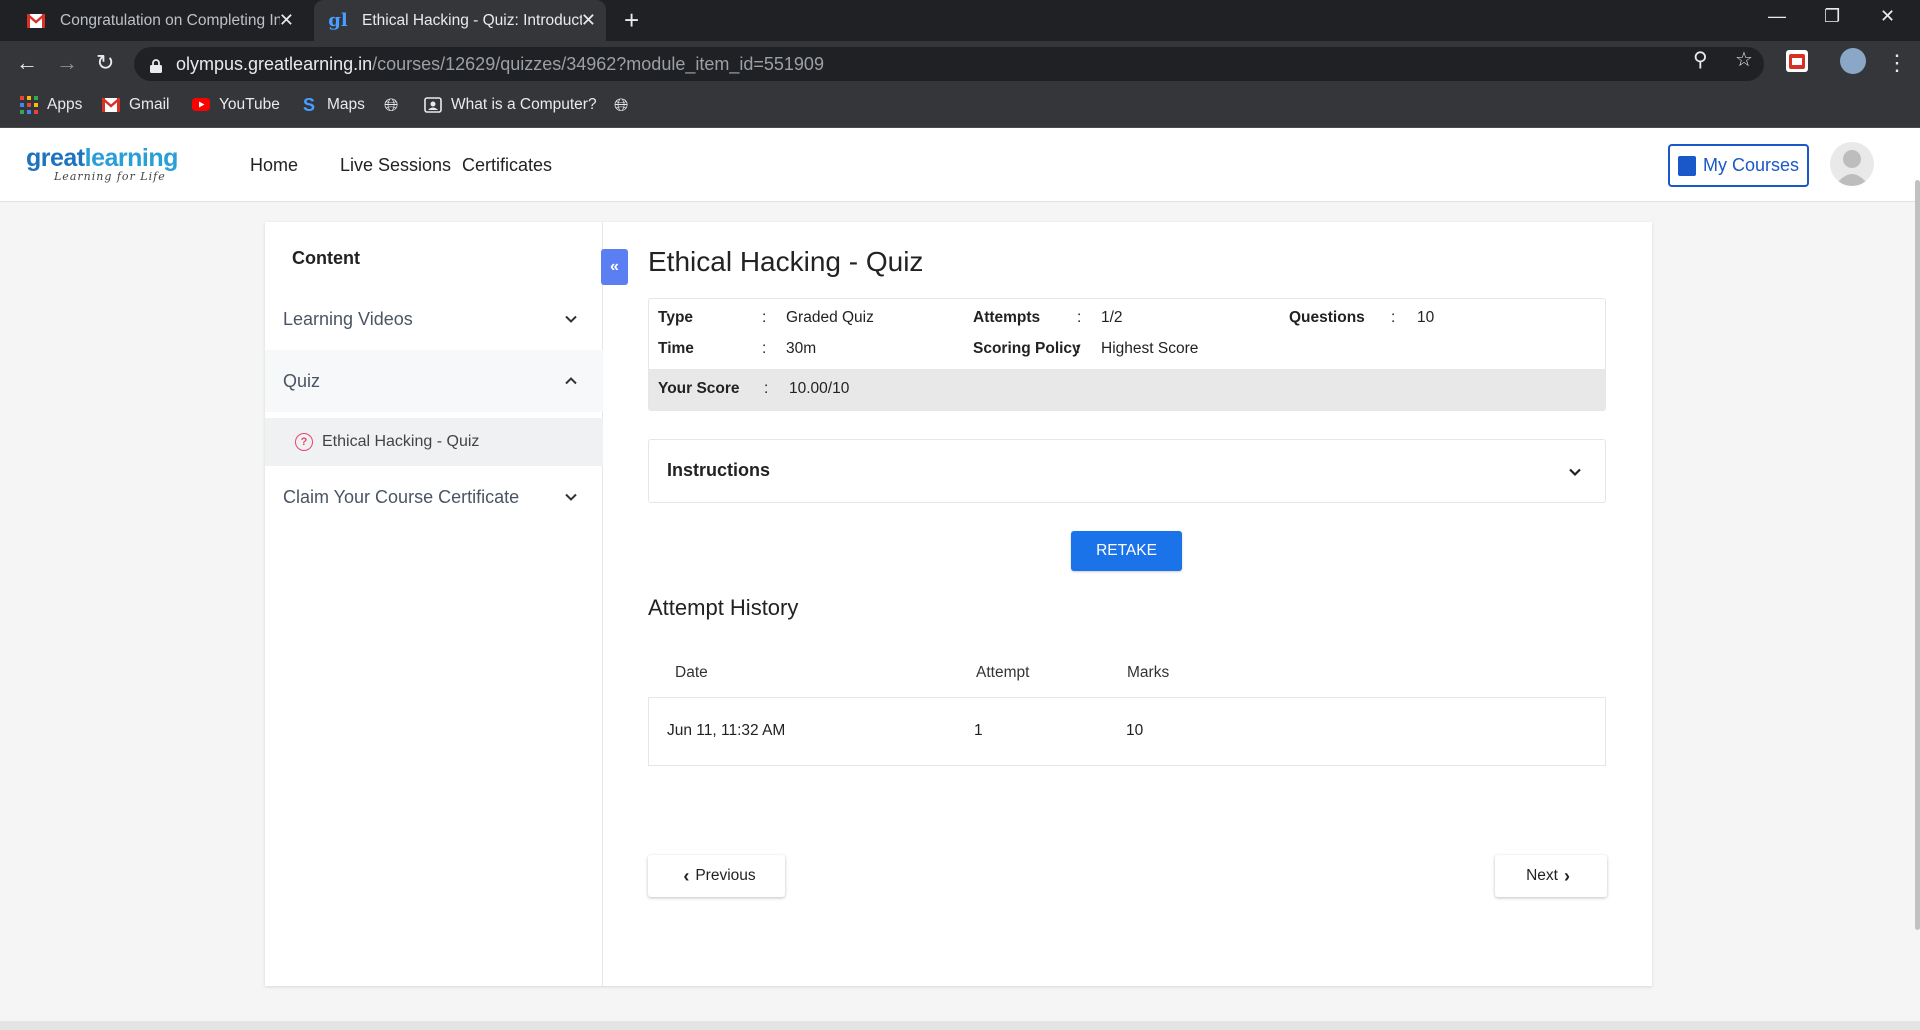 The height and width of the screenshot is (1030, 1920). Describe the element at coordinates (472, 20) in the screenshot. I see `tab-title: Ethical Hacking - Quiz: Introducti` at that location.